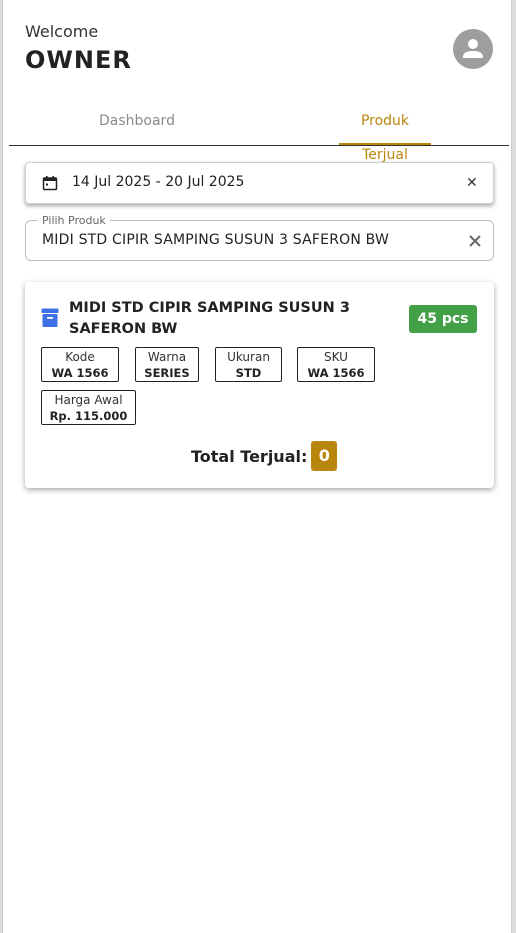 The width and height of the screenshot is (516, 933). What do you see at coordinates (88, 416) in the screenshot?
I see `chip-value: Rp. 115.000` at bounding box center [88, 416].